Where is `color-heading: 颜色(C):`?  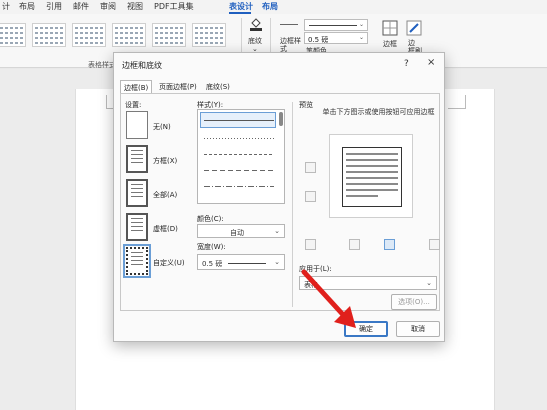
color-heading: 颜色(C): is located at coordinates (210, 219).